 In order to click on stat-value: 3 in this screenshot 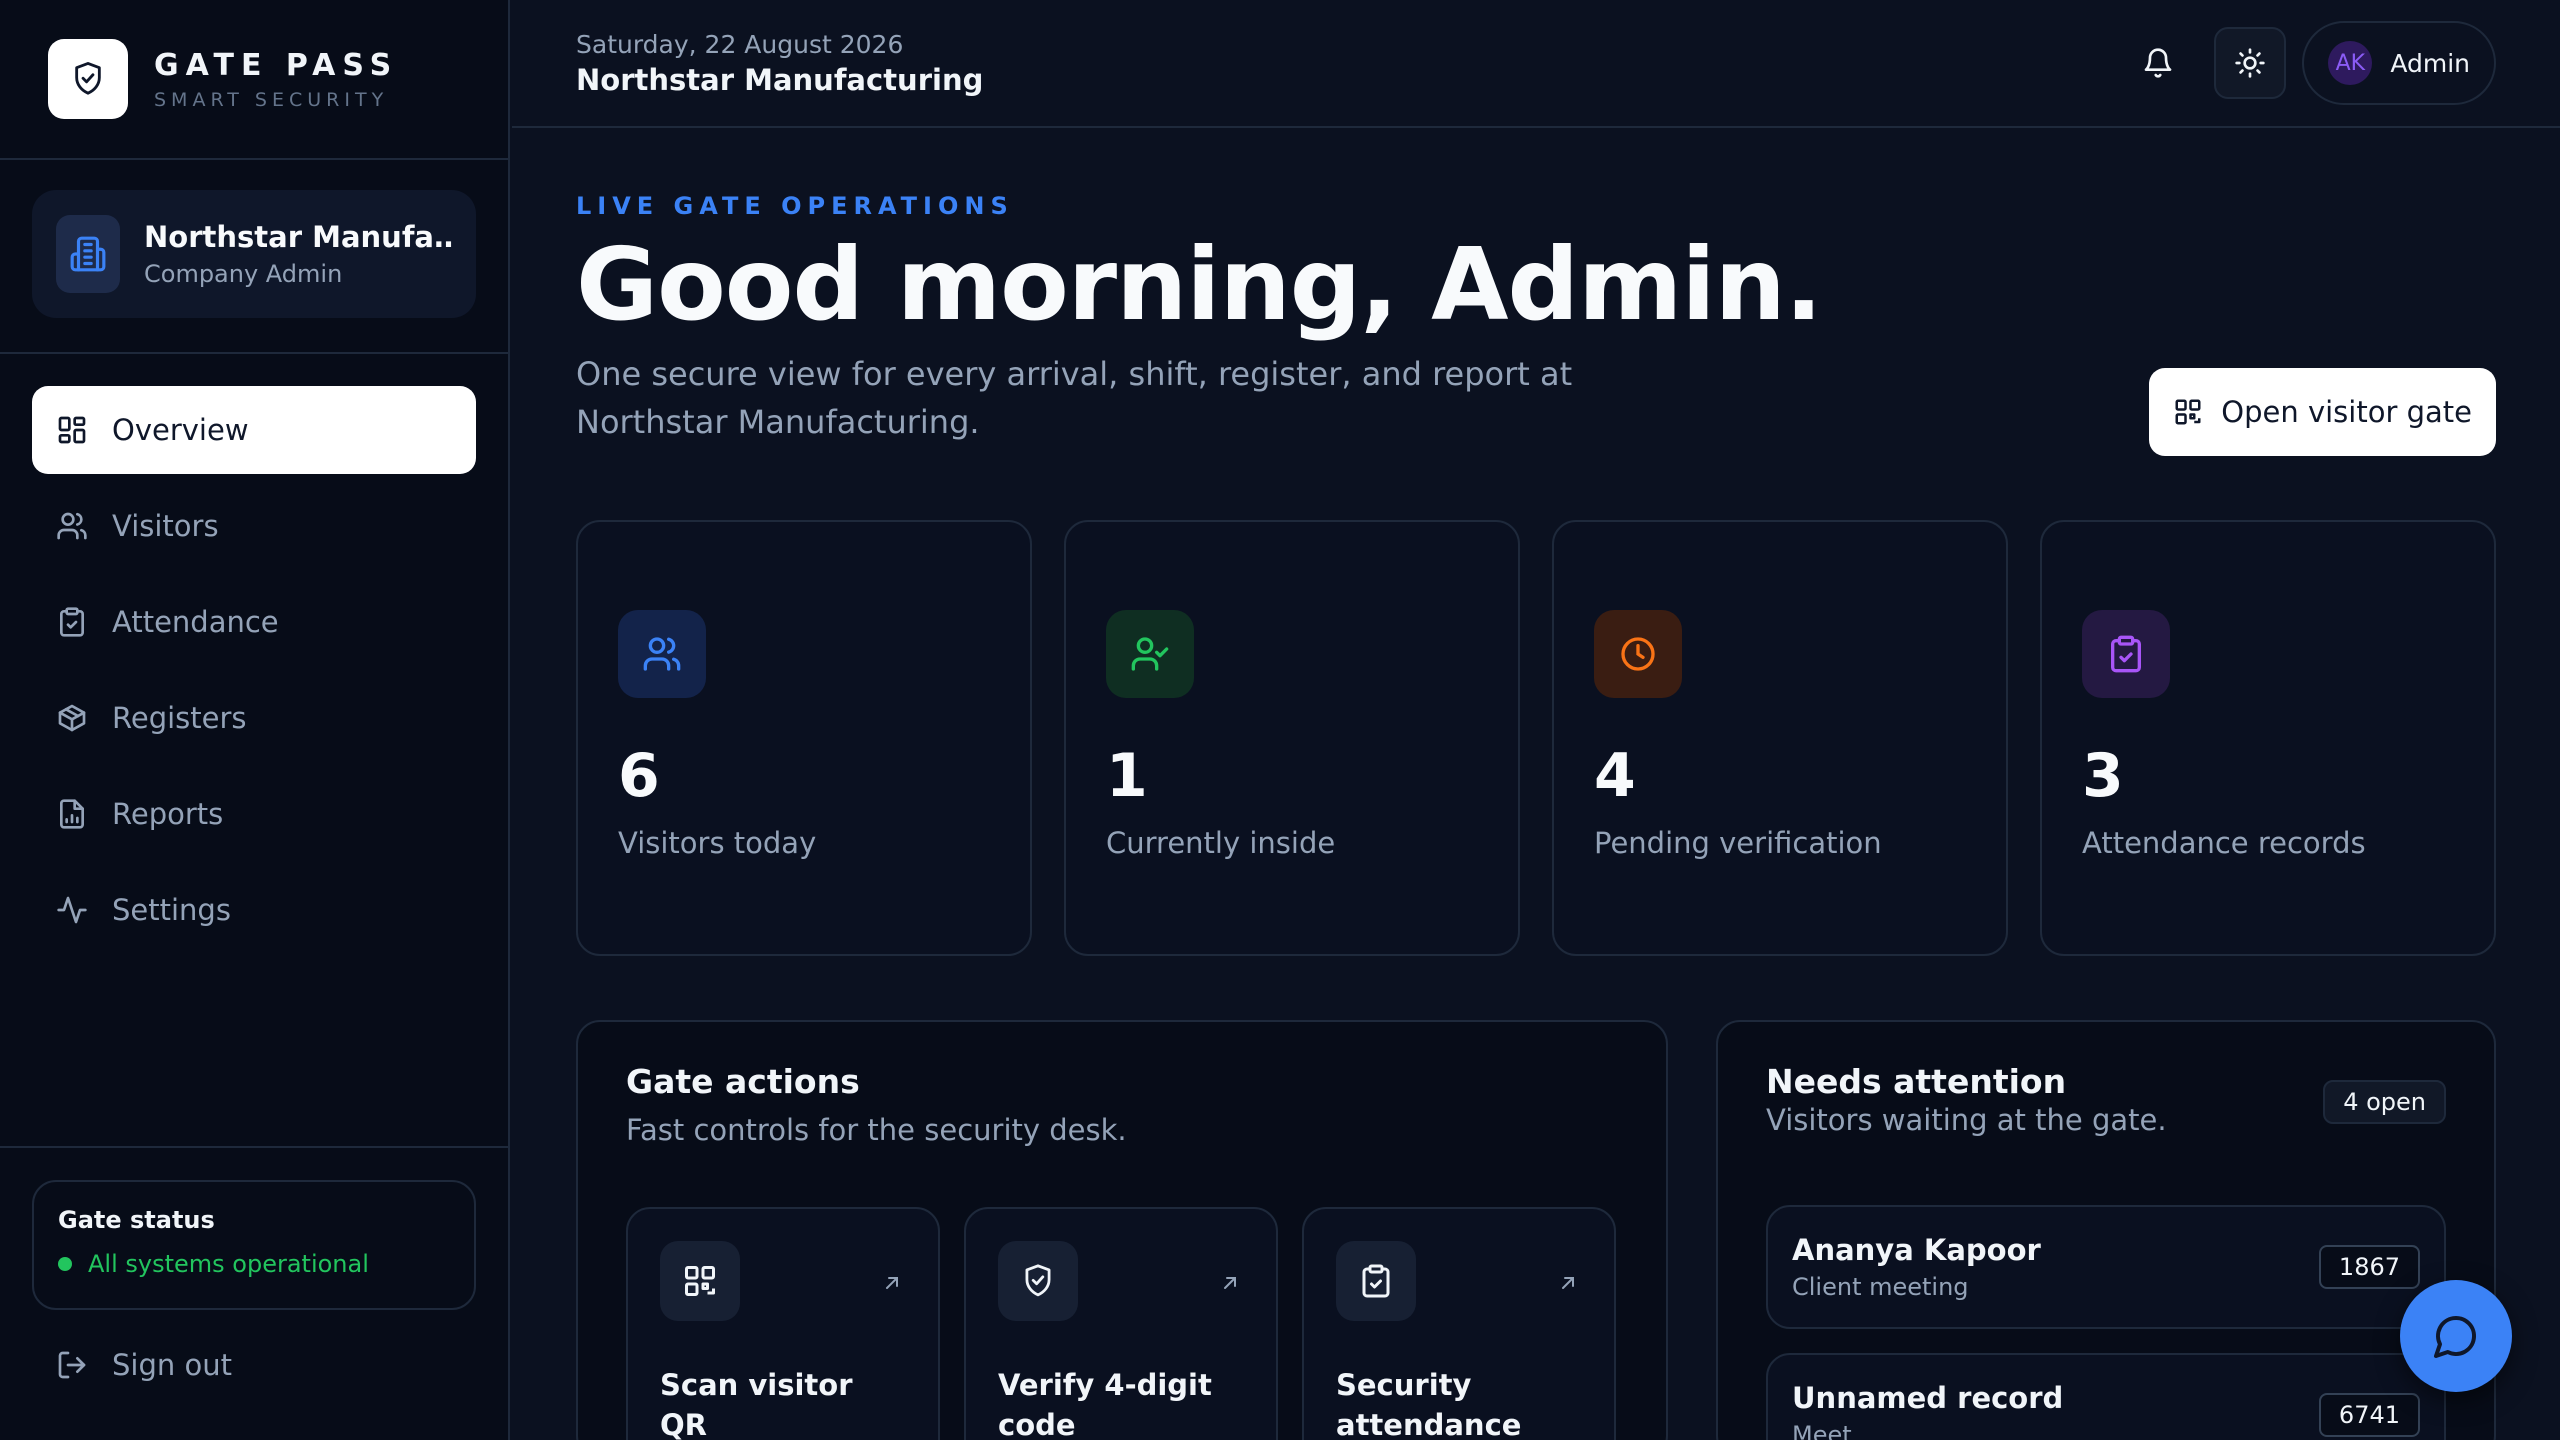, I will do `click(2103, 776)`.